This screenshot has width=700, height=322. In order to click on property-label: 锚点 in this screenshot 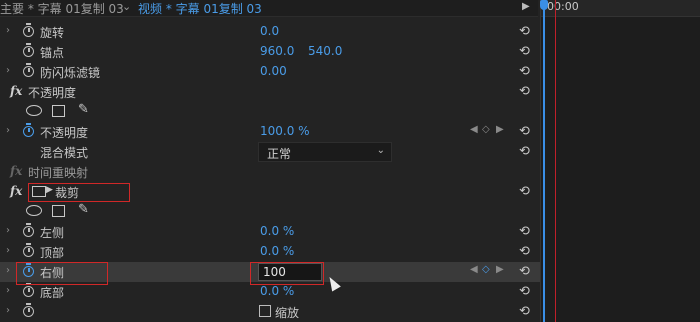, I will do `click(52, 53)`.